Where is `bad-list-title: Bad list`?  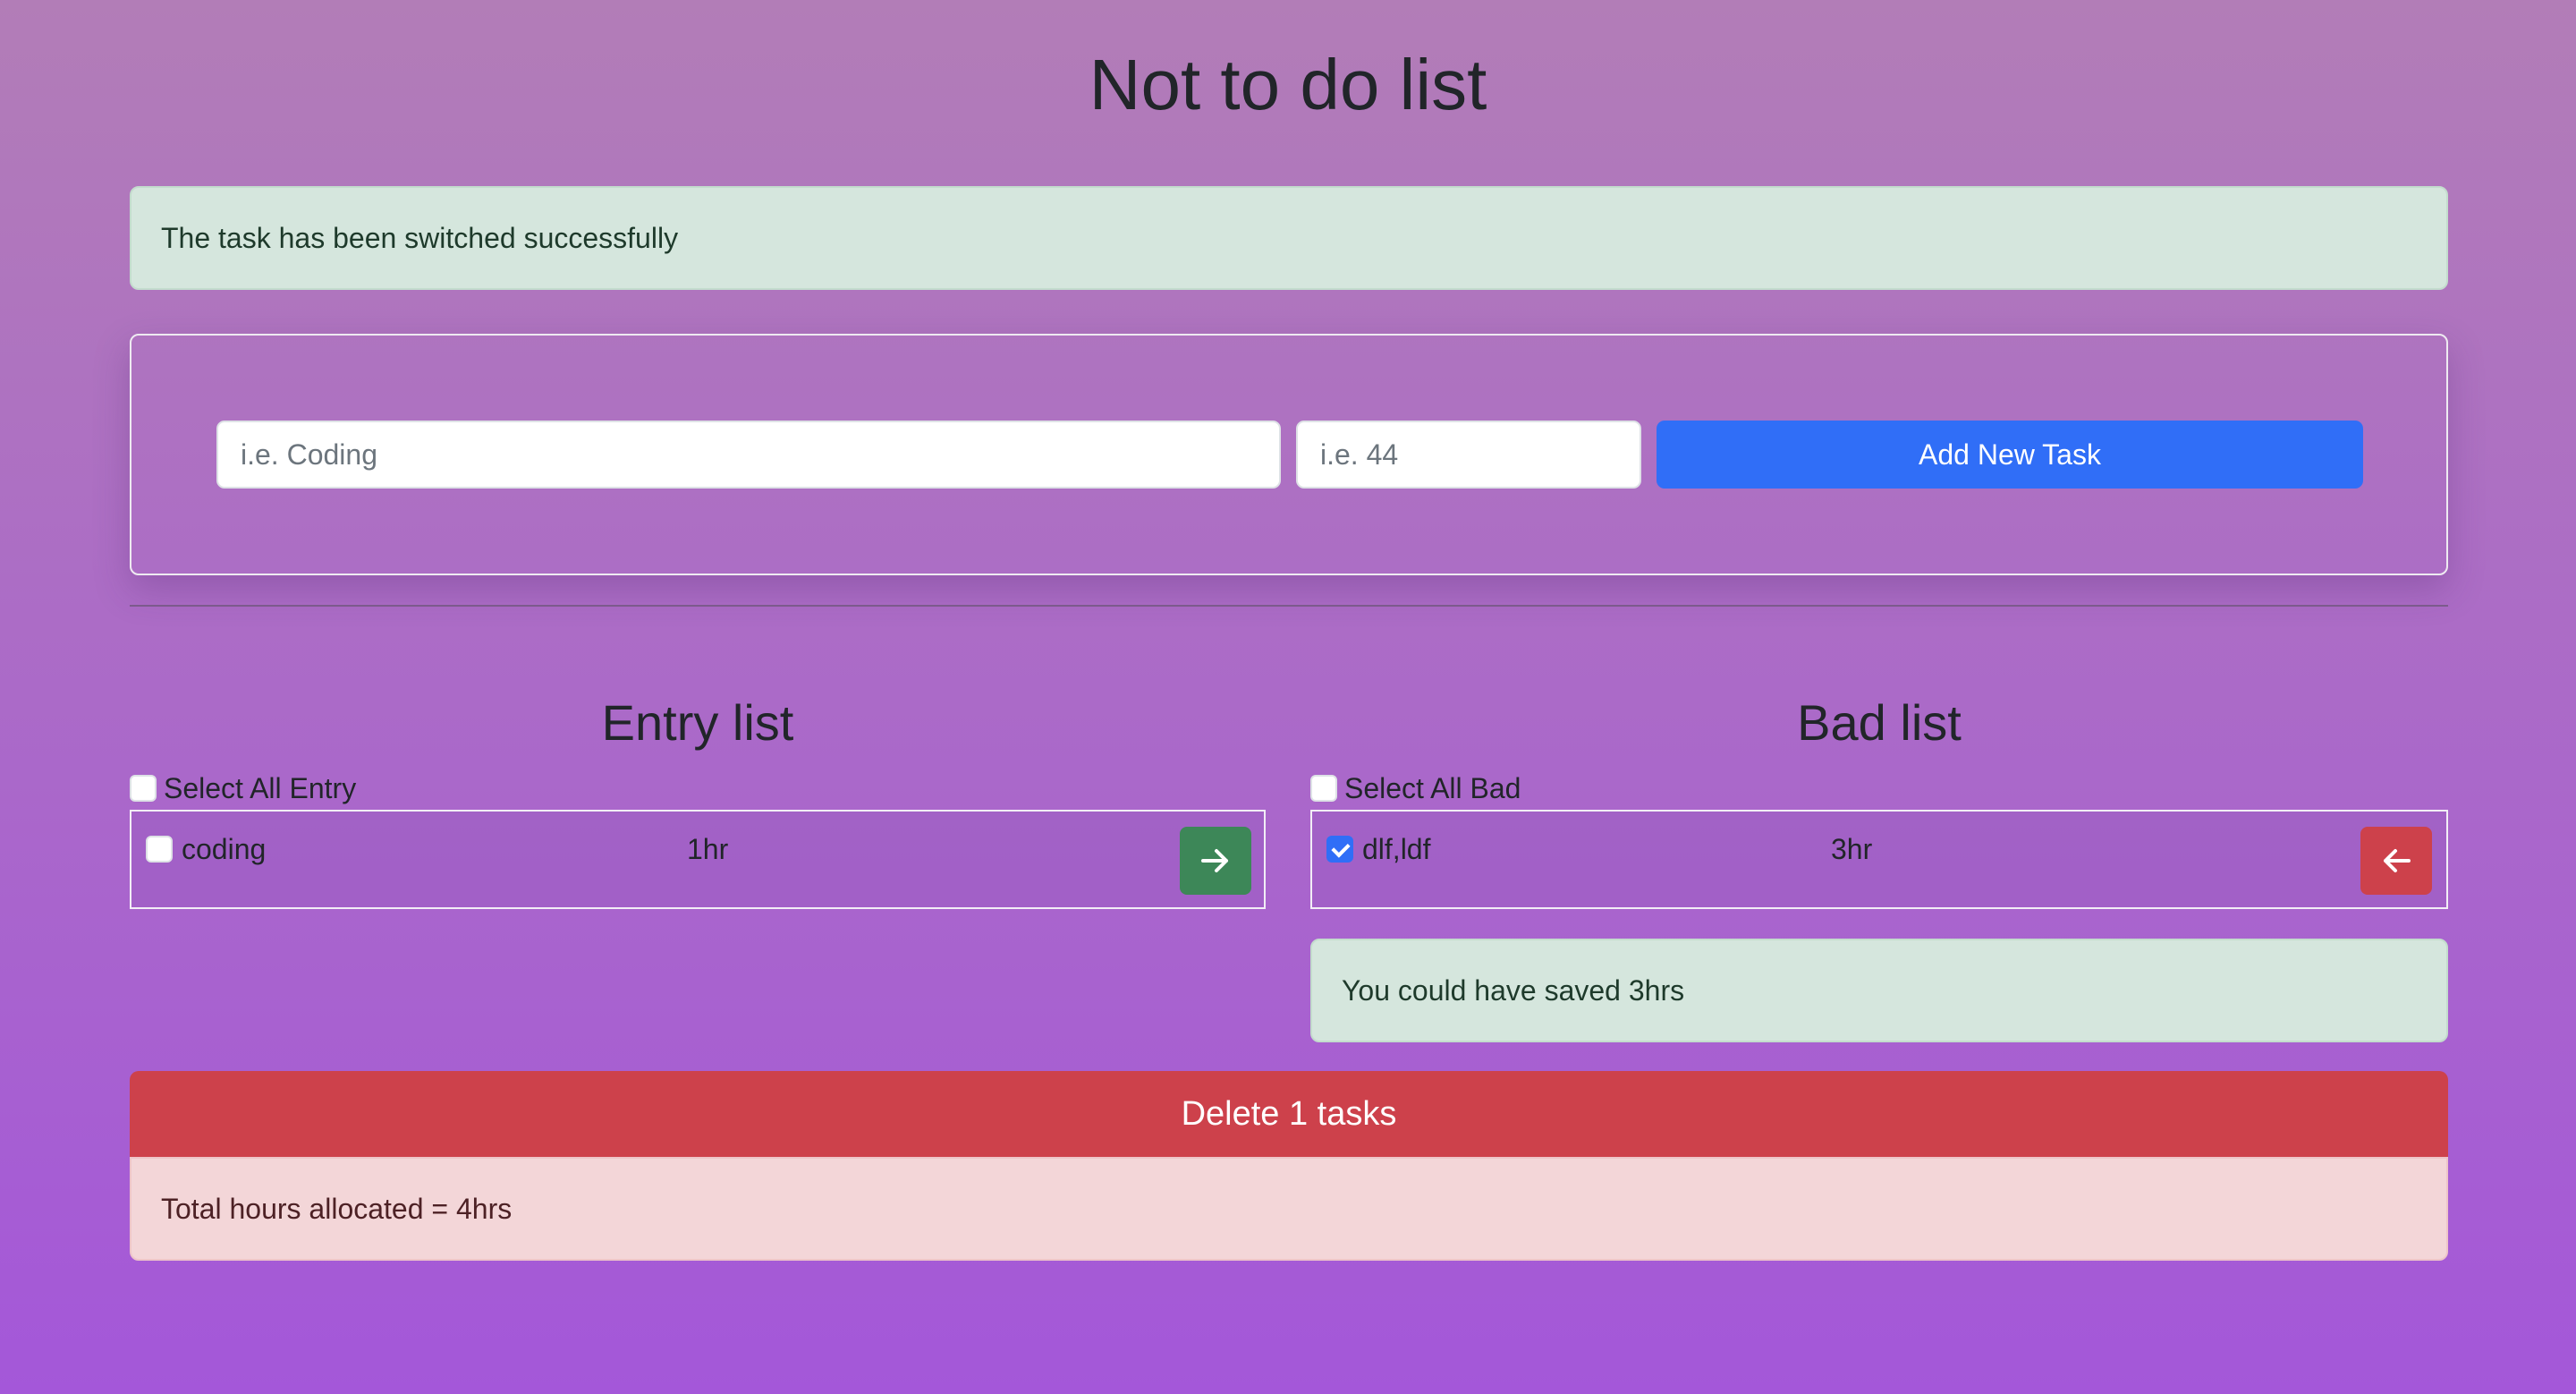
bad-list-title: Bad list is located at coordinates (1879, 722).